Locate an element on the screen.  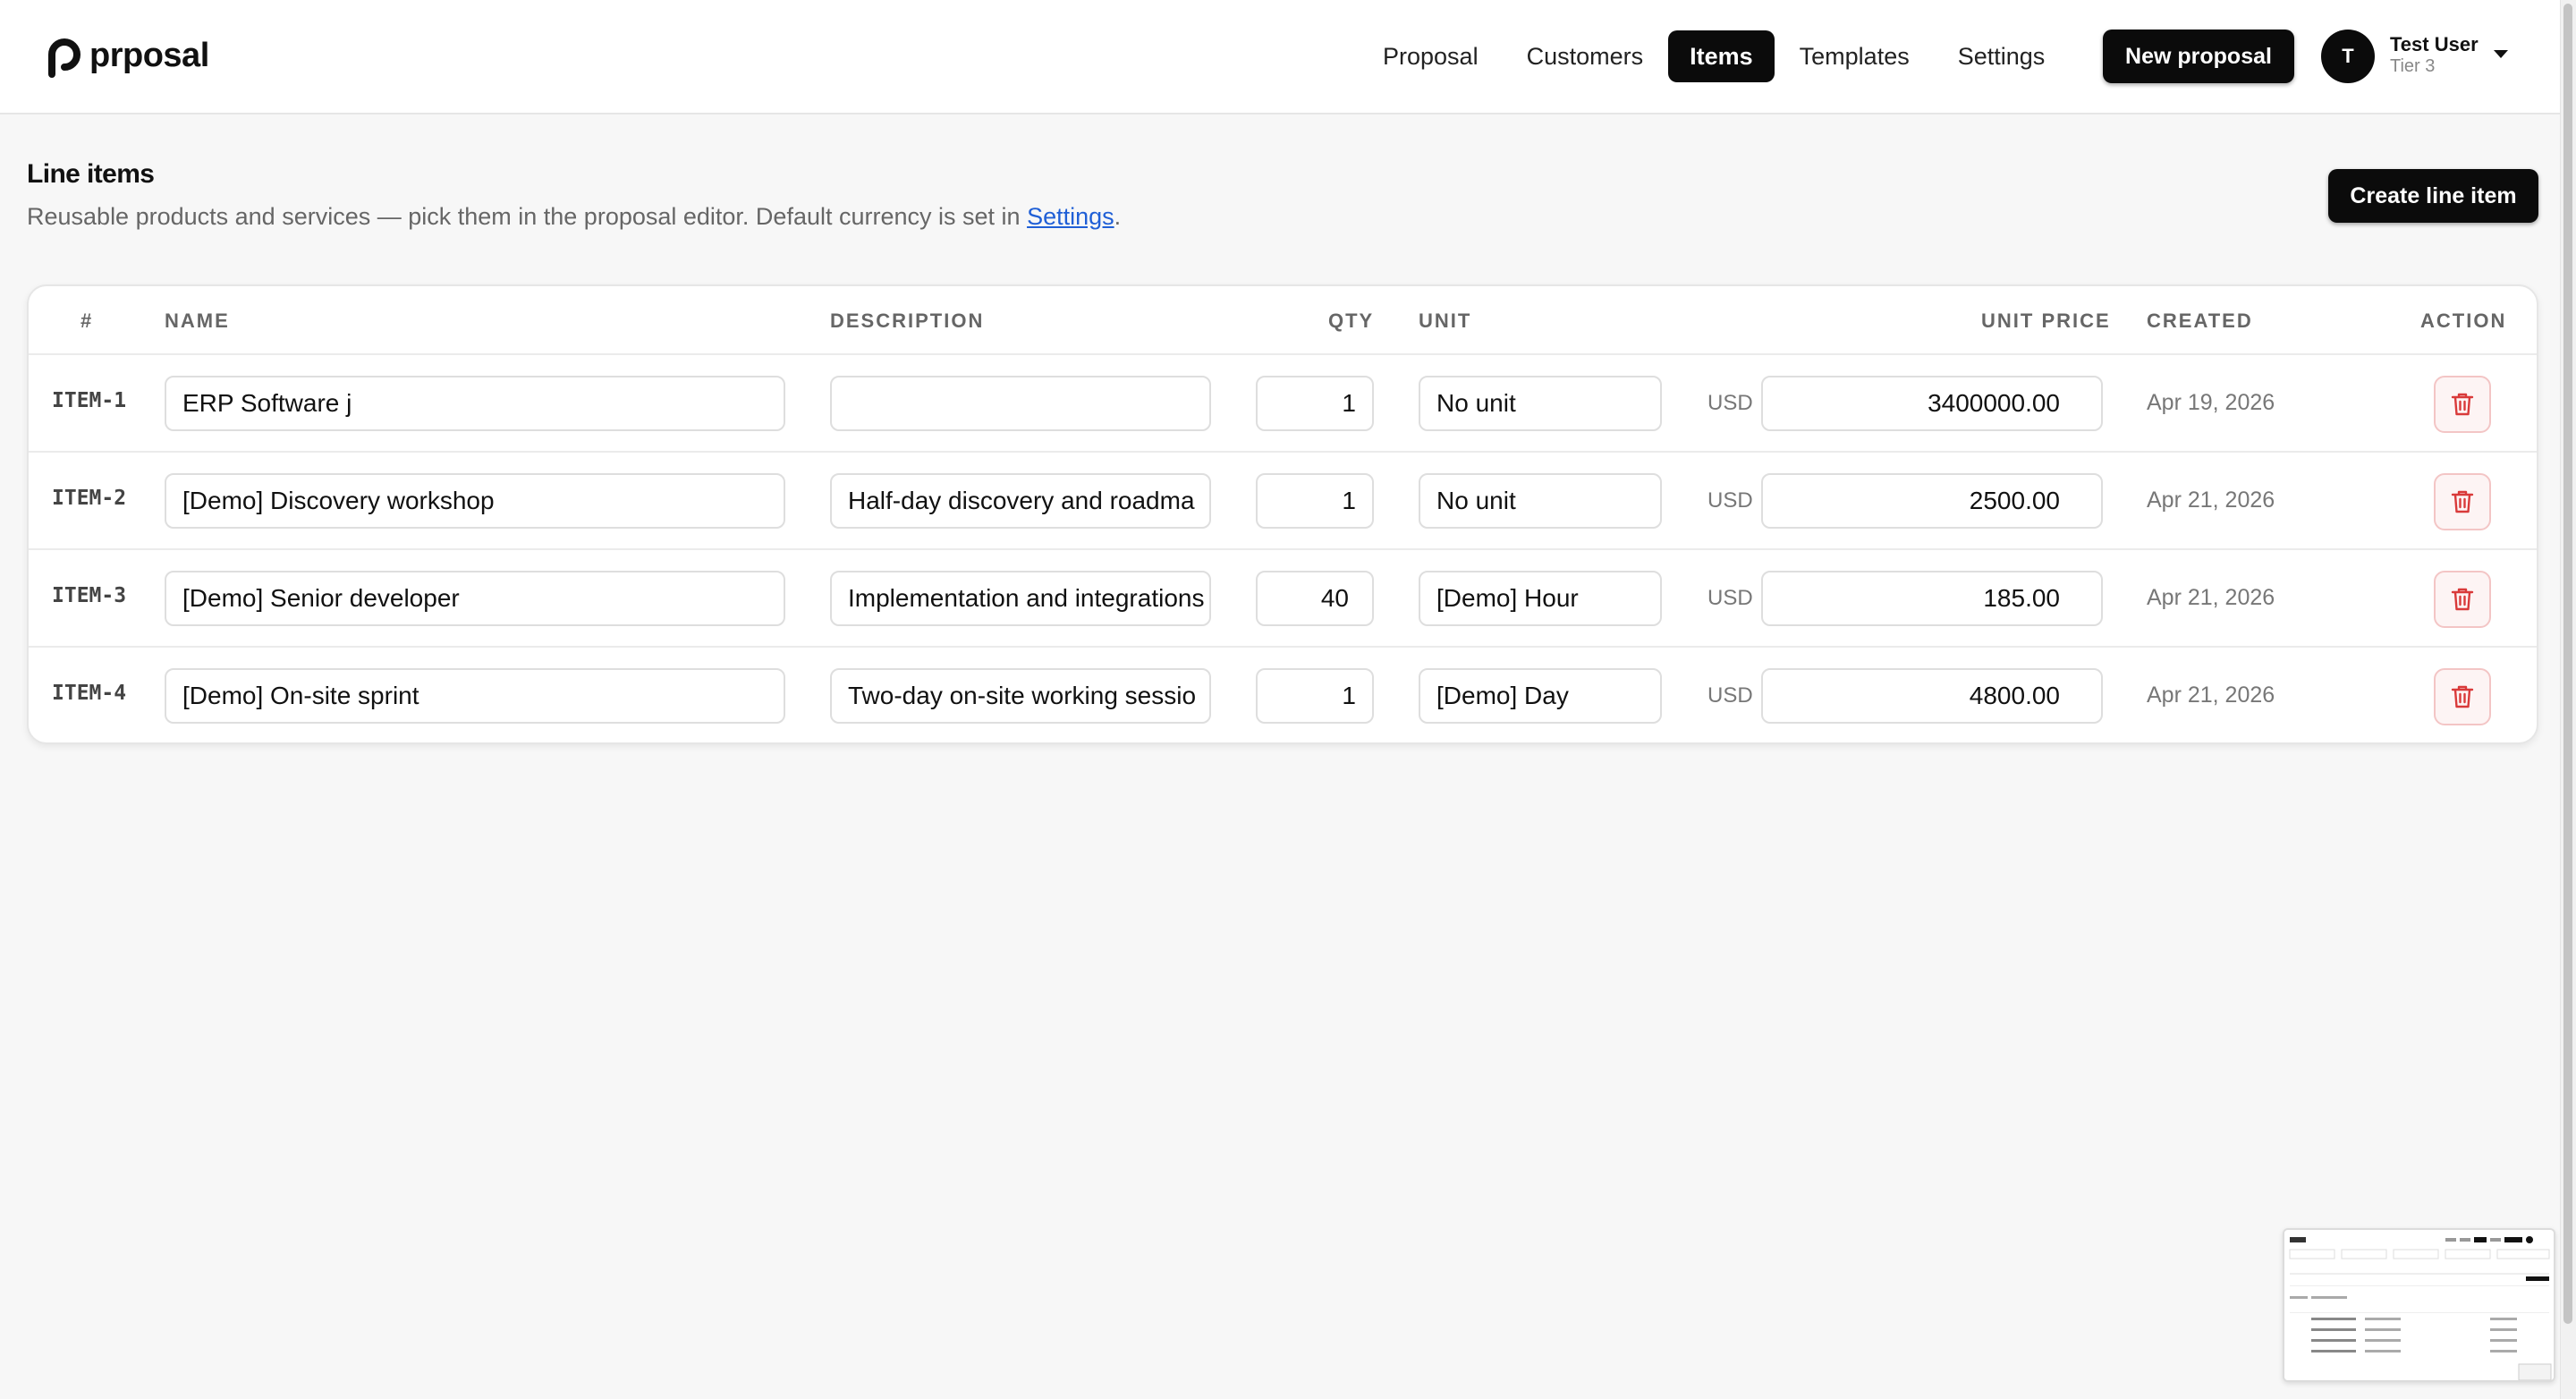
item-id: ITEM-4 is located at coordinates (89, 693).